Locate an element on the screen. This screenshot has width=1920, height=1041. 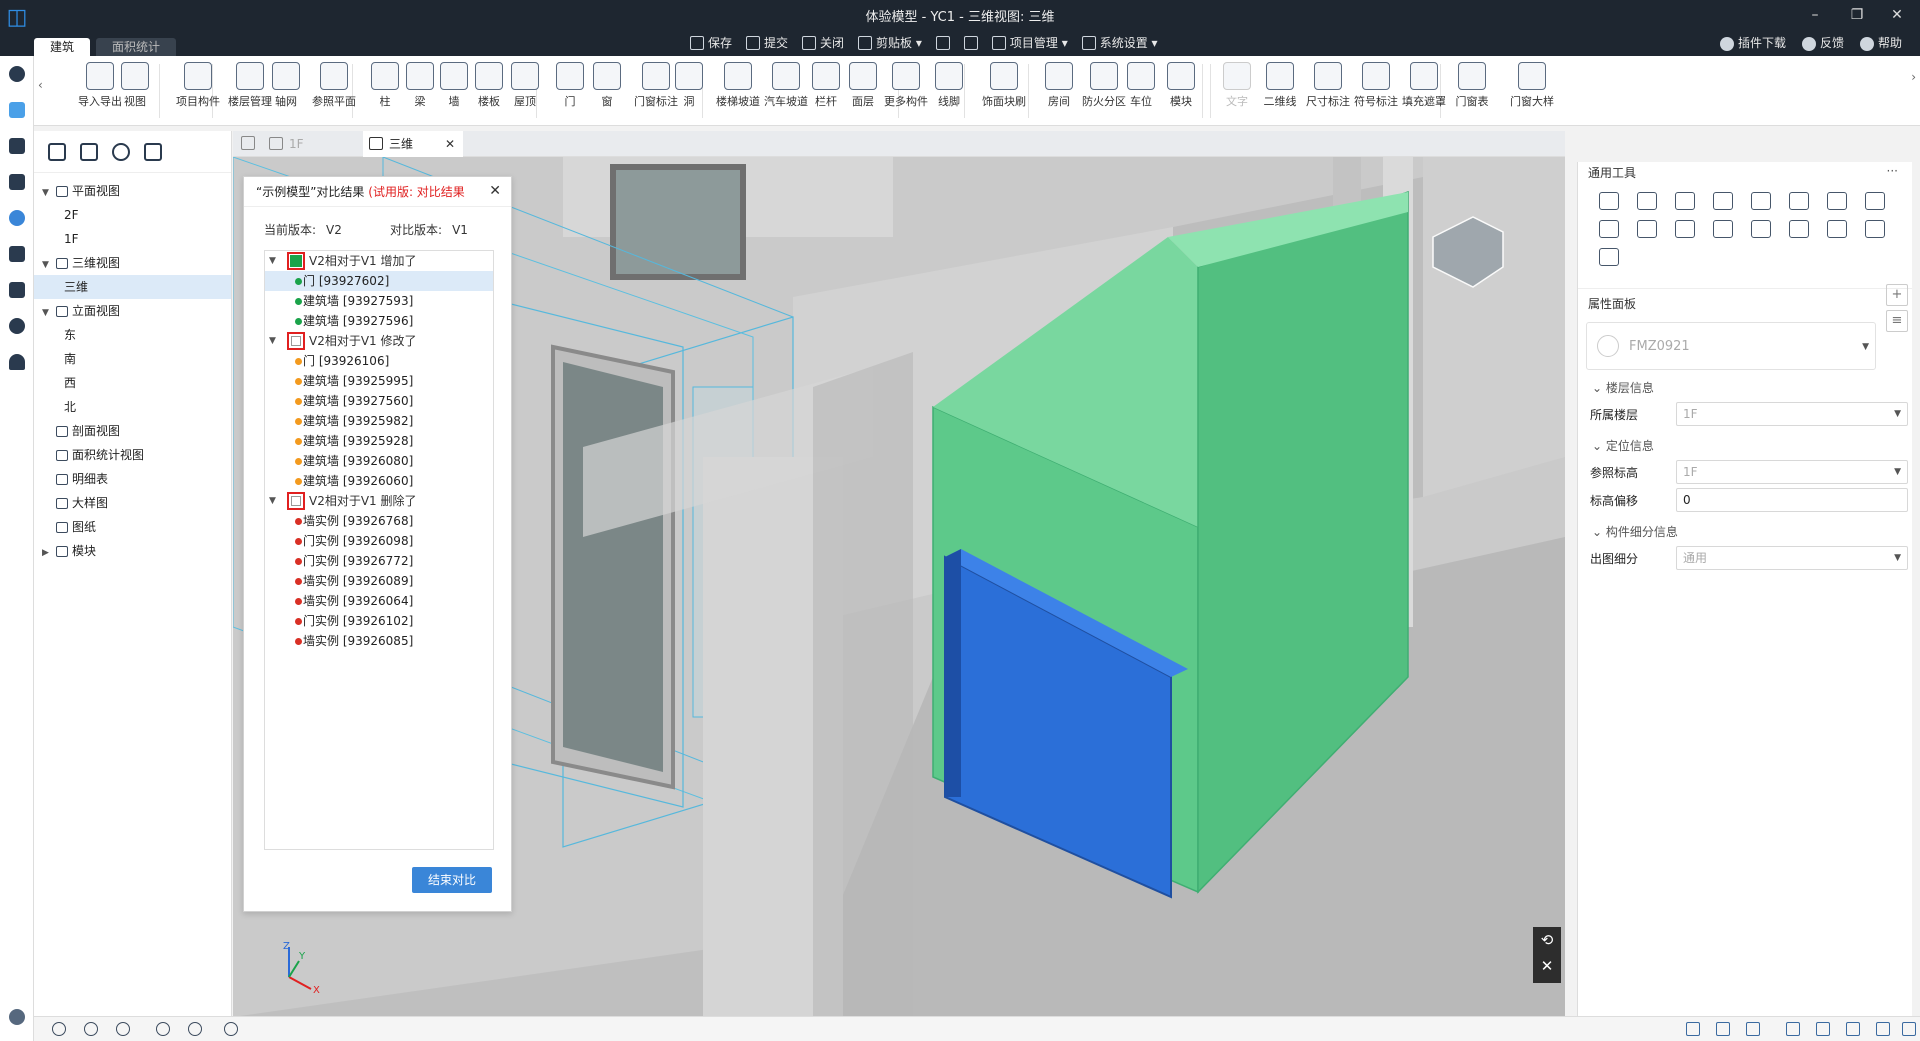
ribbon-button-28: 尺寸标注 is located at coordinates (1328, 91).